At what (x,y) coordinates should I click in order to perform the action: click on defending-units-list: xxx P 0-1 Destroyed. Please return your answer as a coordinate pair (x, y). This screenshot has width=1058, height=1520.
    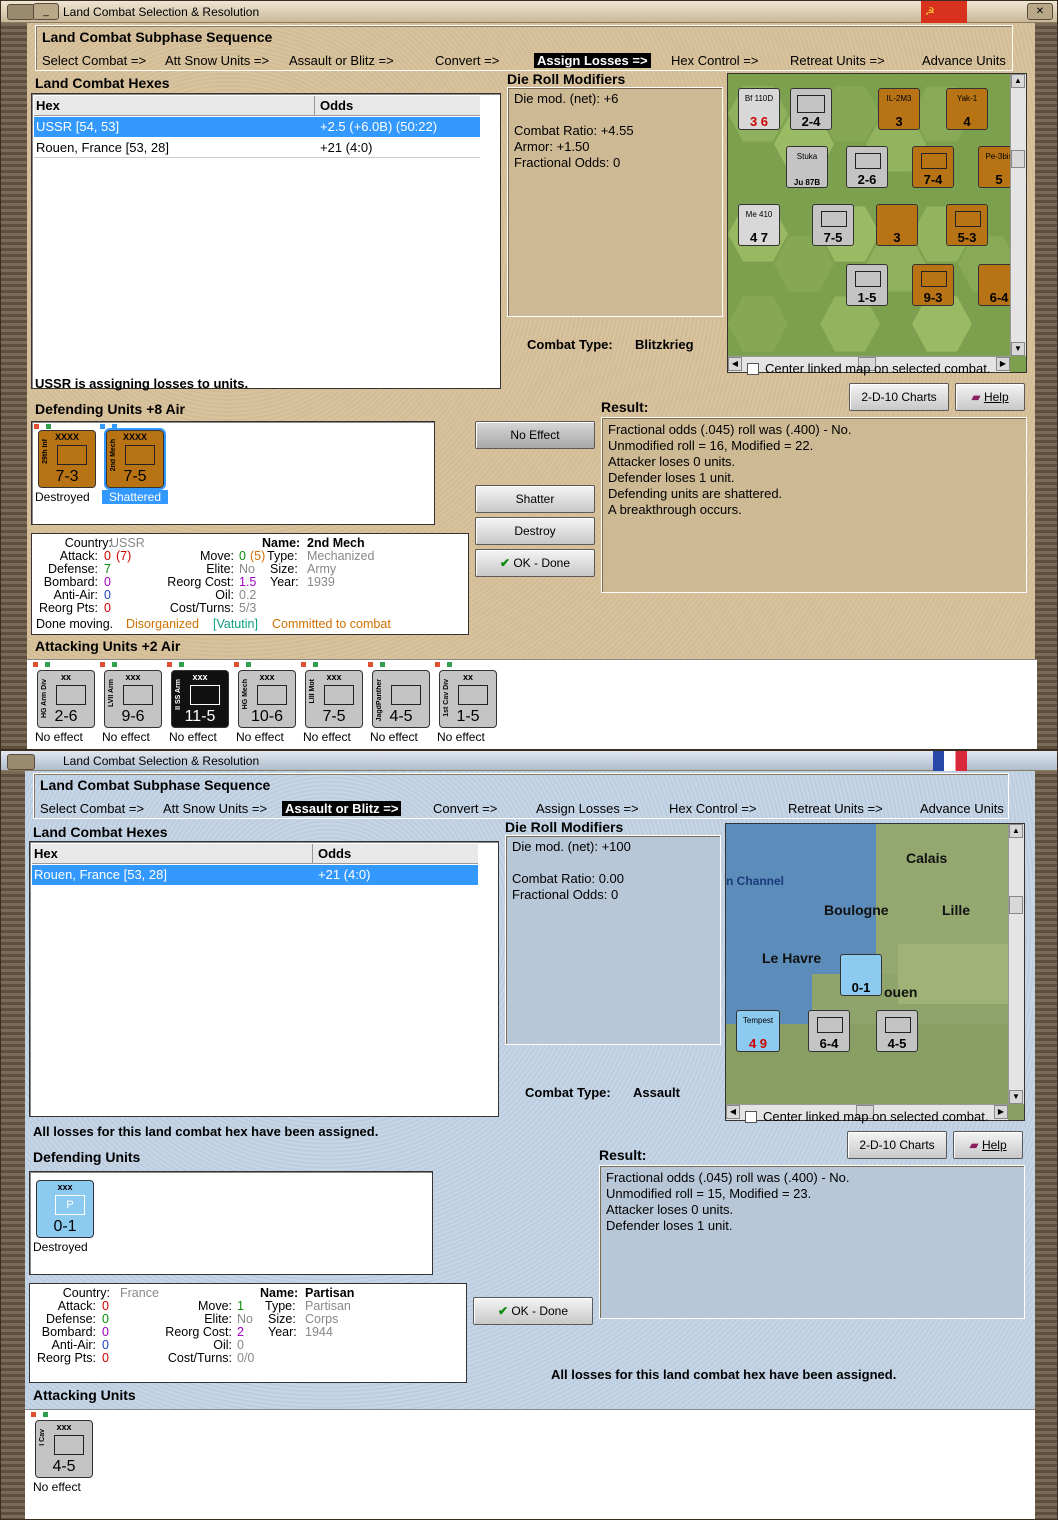
    Looking at the image, I should click on (231, 1223).